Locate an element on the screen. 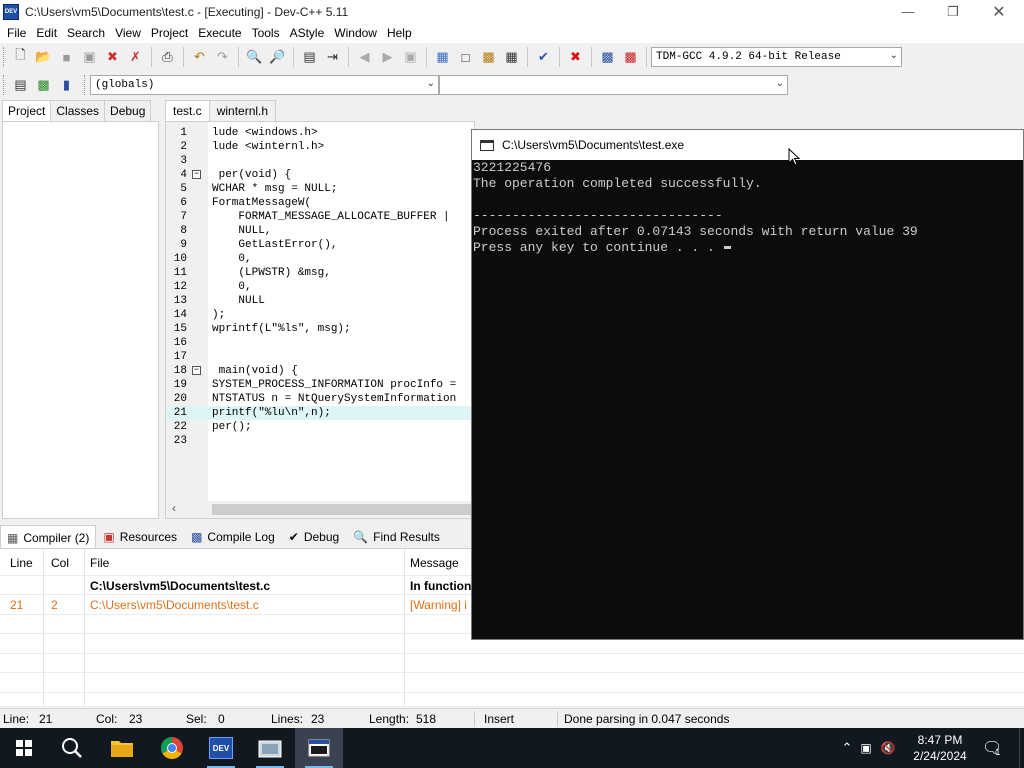 The width and height of the screenshot is (1024, 768). code-line: 5 WCHAR * msg = NULL; is located at coordinates (320, 189).